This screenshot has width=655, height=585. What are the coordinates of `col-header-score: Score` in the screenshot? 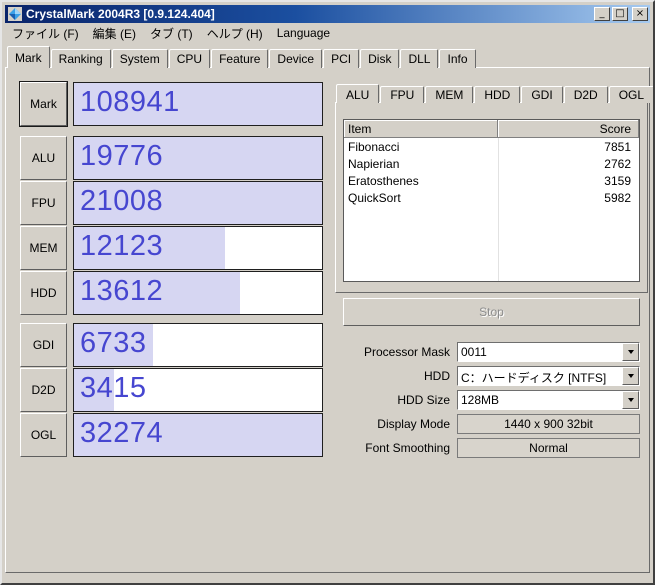 It's located at (568, 129).